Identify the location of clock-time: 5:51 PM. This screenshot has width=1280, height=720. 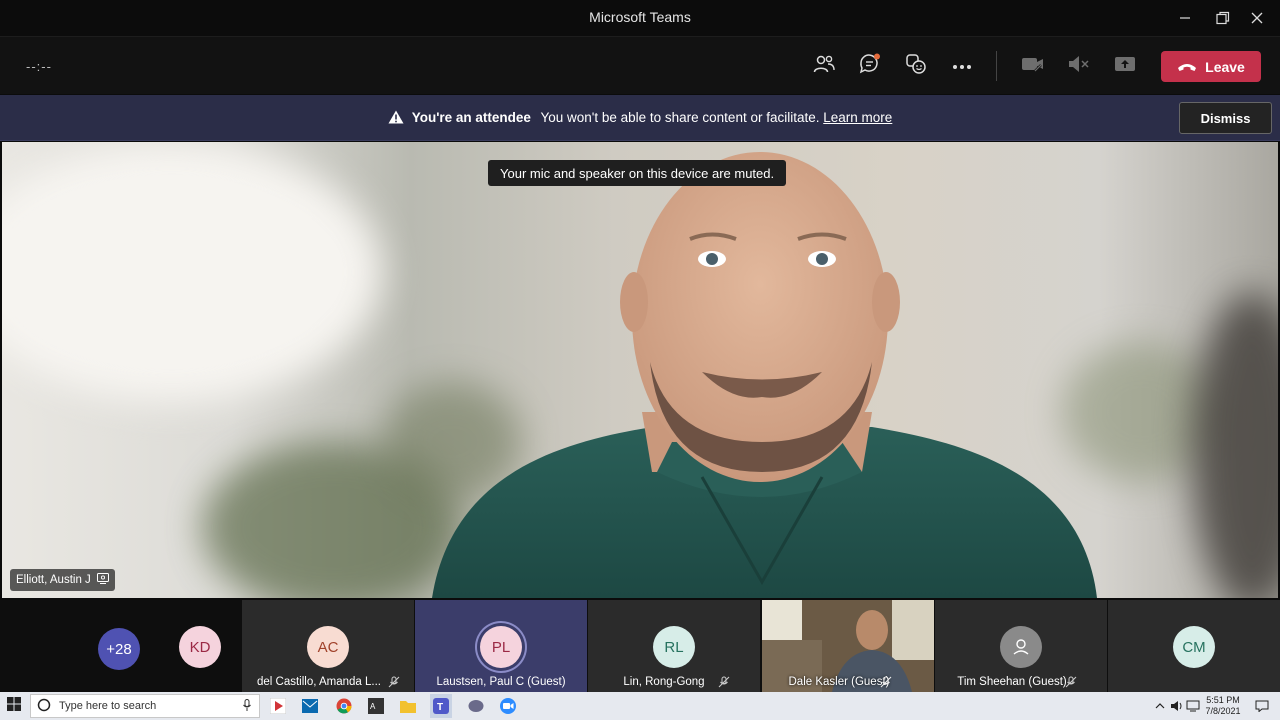
(1223, 700).